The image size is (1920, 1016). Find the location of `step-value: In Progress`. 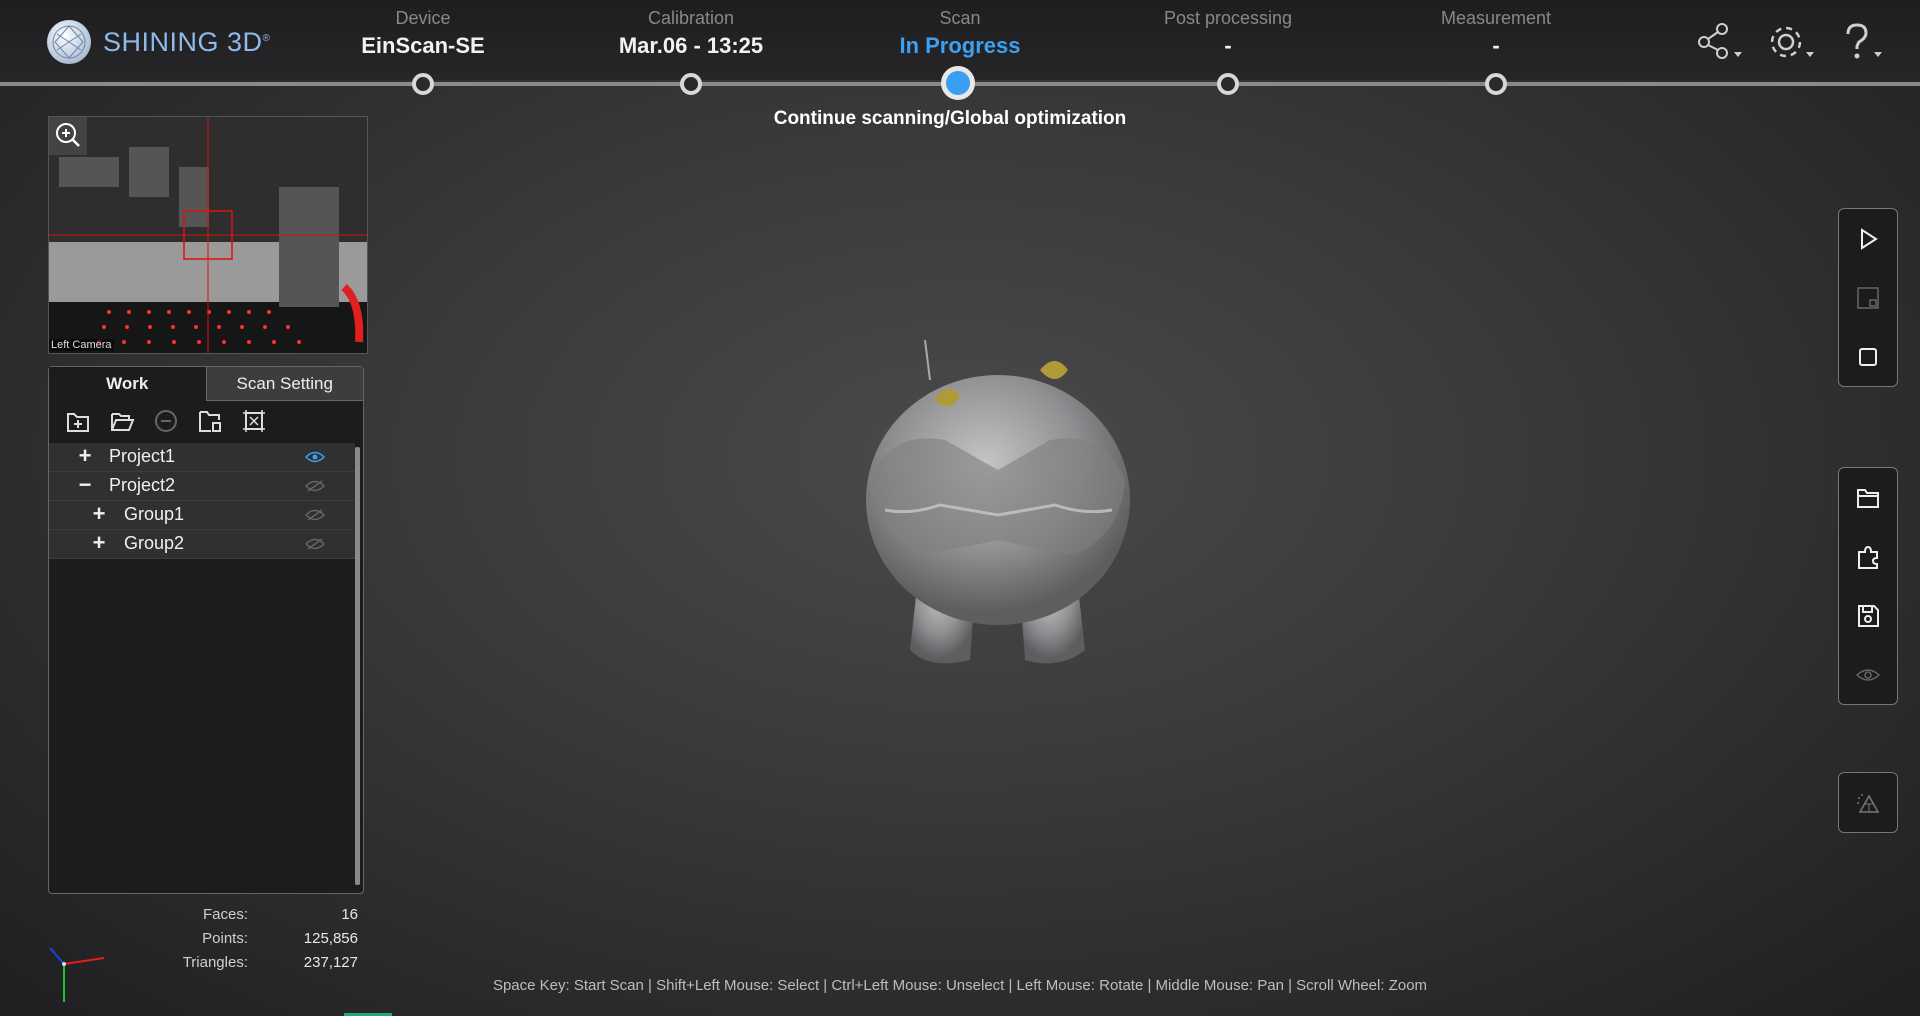

step-value: In Progress is located at coordinates (960, 45).